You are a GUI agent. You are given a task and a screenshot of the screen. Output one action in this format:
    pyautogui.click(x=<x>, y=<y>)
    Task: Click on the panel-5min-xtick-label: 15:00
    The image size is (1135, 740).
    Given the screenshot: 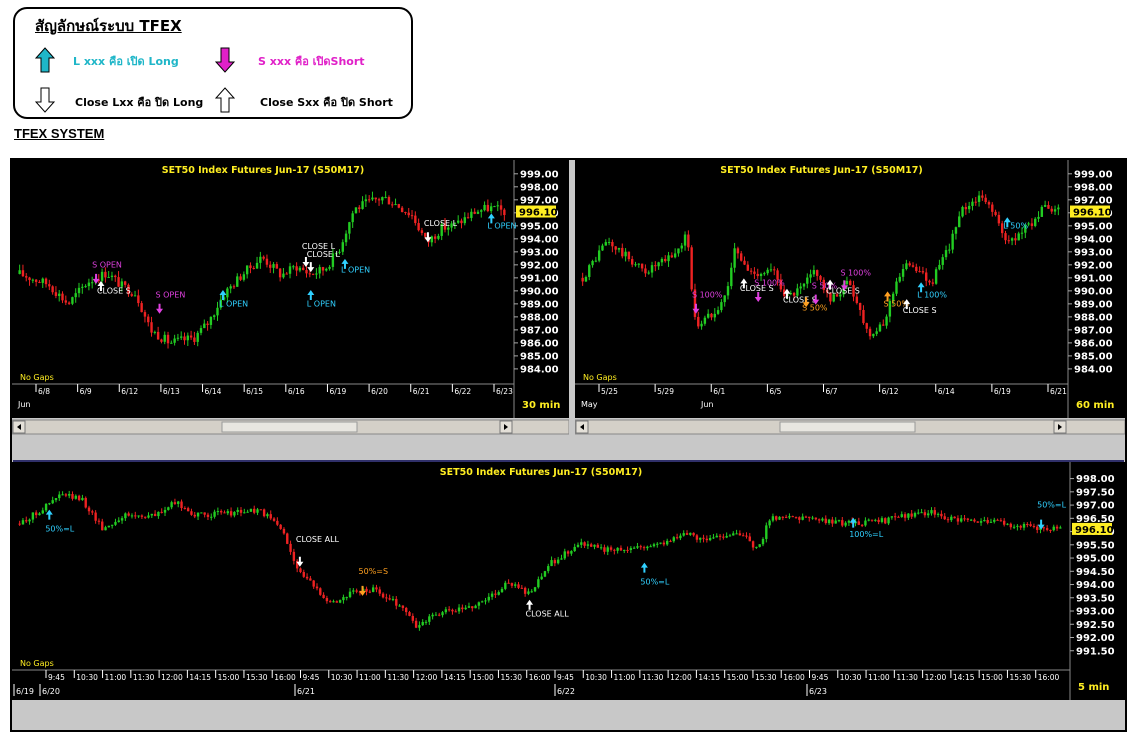 What is the action you would take?
    pyautogui.click(x=992, y=677)
    